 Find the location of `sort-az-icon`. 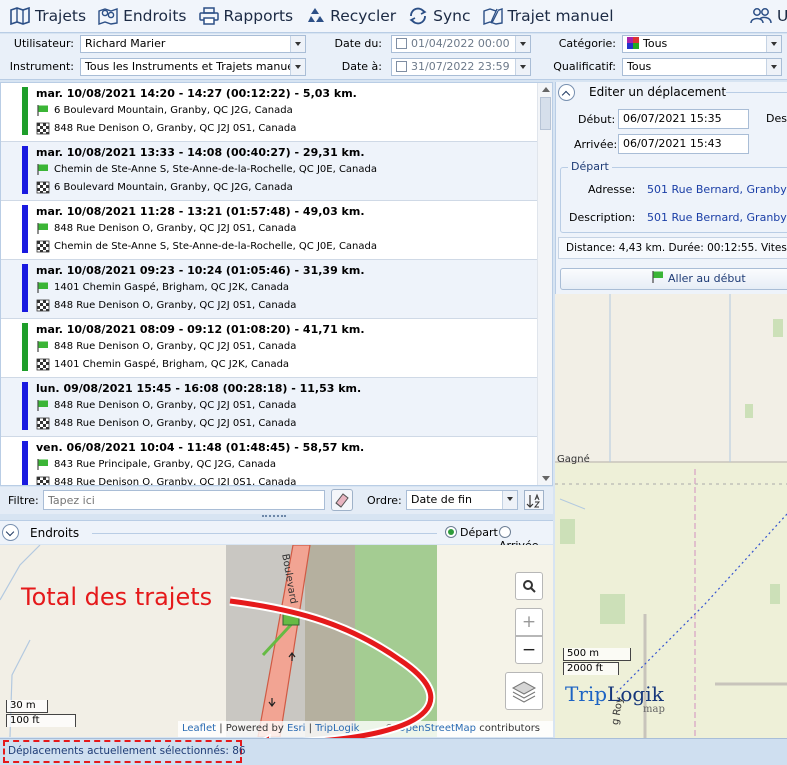

sort-az-icon is located at coordinates (533, 500).